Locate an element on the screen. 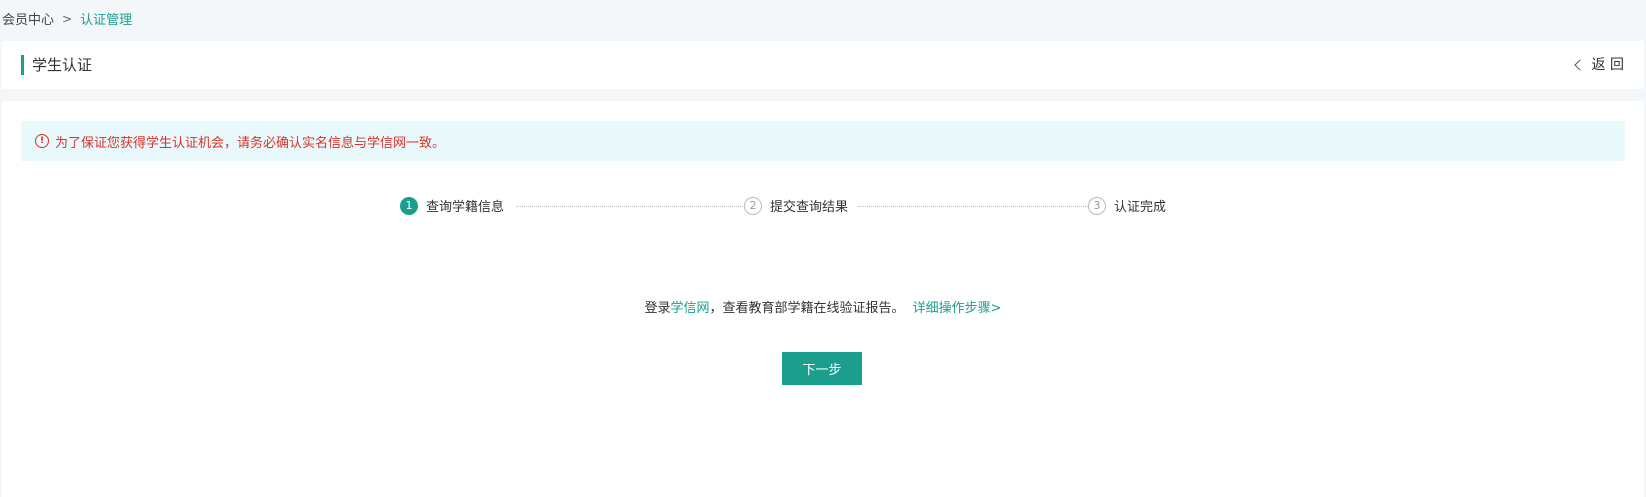 The height and width of the screenshot is (497, 1646). next-step-button: 下一步 is located at coordinates (822, 368).